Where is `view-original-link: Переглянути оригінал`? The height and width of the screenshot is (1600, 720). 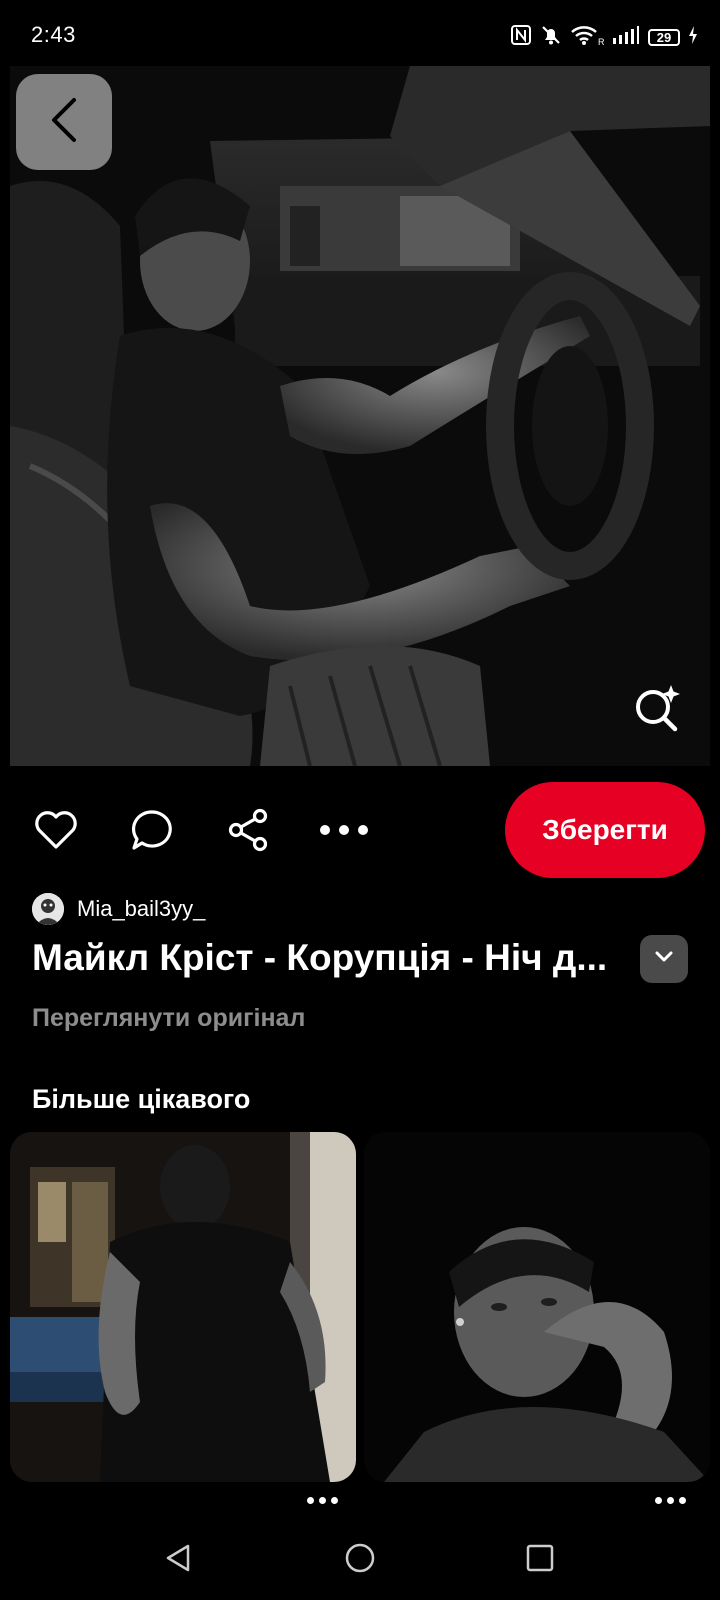
view-original-link: Переглянути оригінал is located at coordinates (168, 1018).